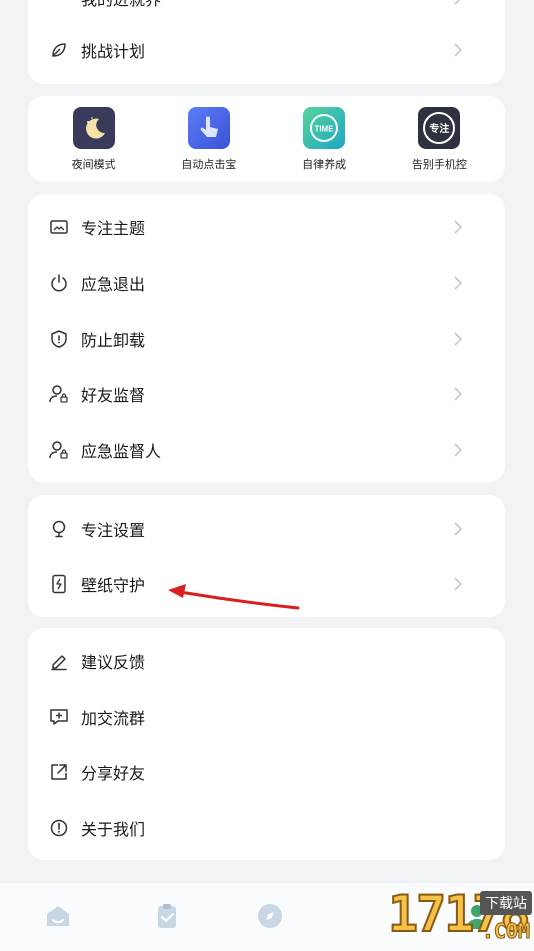 This screenshot has width=534, height=951. Describe the element at coordinates (420, 917) in the screenshot. I see `watermark: 17178 下载站 .COM` at that location.